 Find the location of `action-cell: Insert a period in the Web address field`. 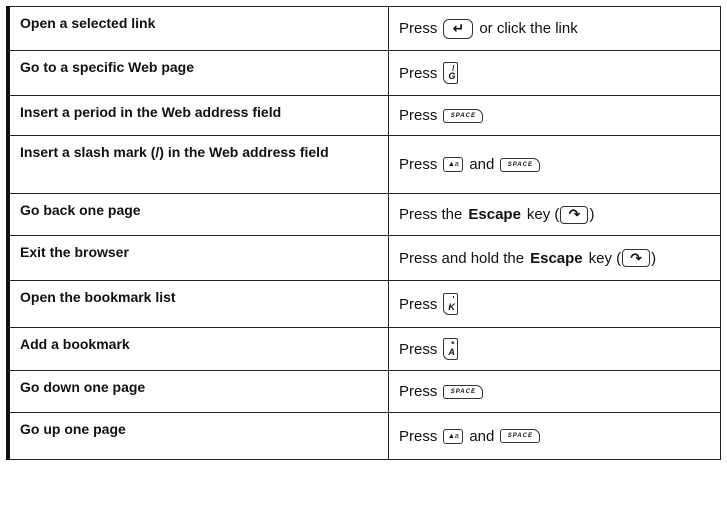

action-cell: Insert a period in the Web address field is located at coordinates (197, 115).